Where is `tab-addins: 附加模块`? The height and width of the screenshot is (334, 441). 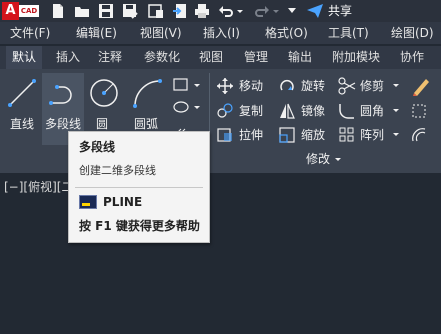 tab-addins: 附加模块 is located at coordinates (356, 57).